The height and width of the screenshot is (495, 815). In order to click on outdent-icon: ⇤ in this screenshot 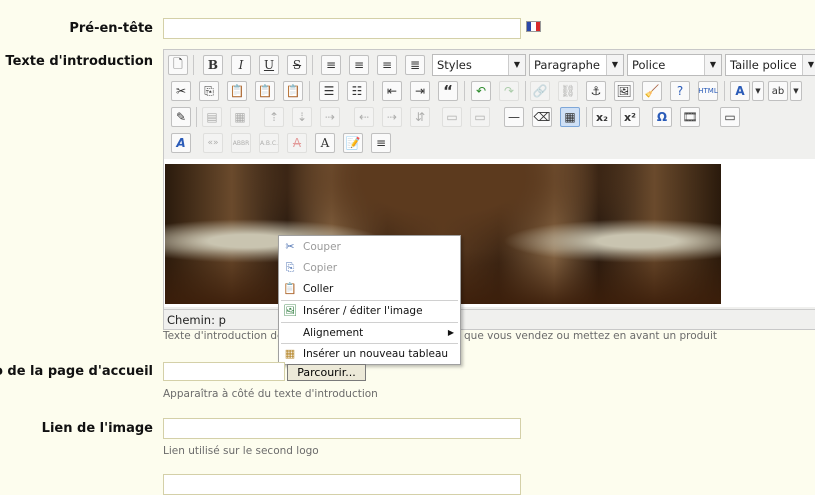, I will do `click(392, 91)`.